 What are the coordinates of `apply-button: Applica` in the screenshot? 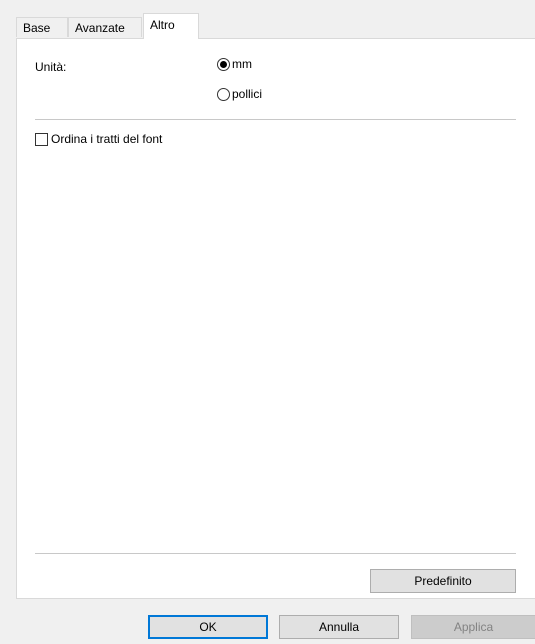 It's located at (473, 627).